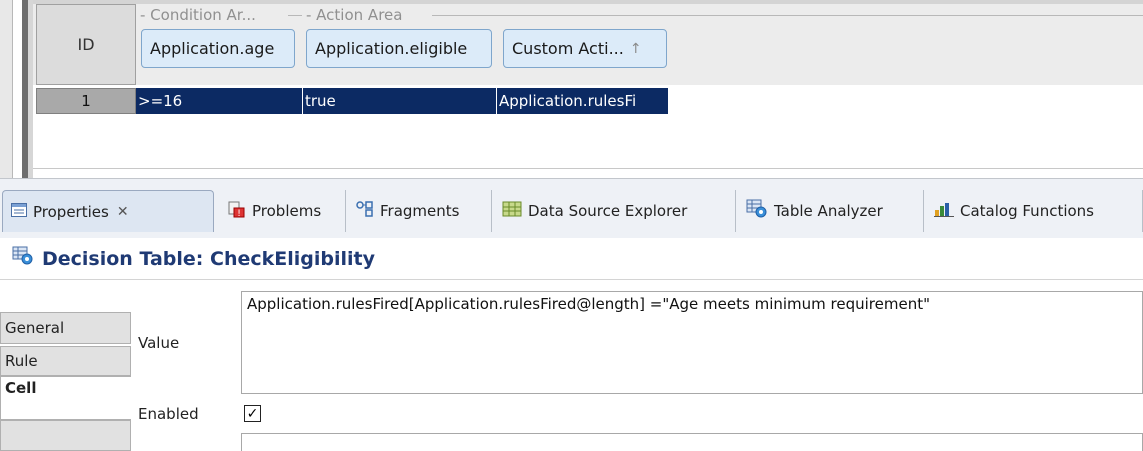 The image size is (1143, 451). I want to click on side-tab-rule: Rule, so click(65, 361).